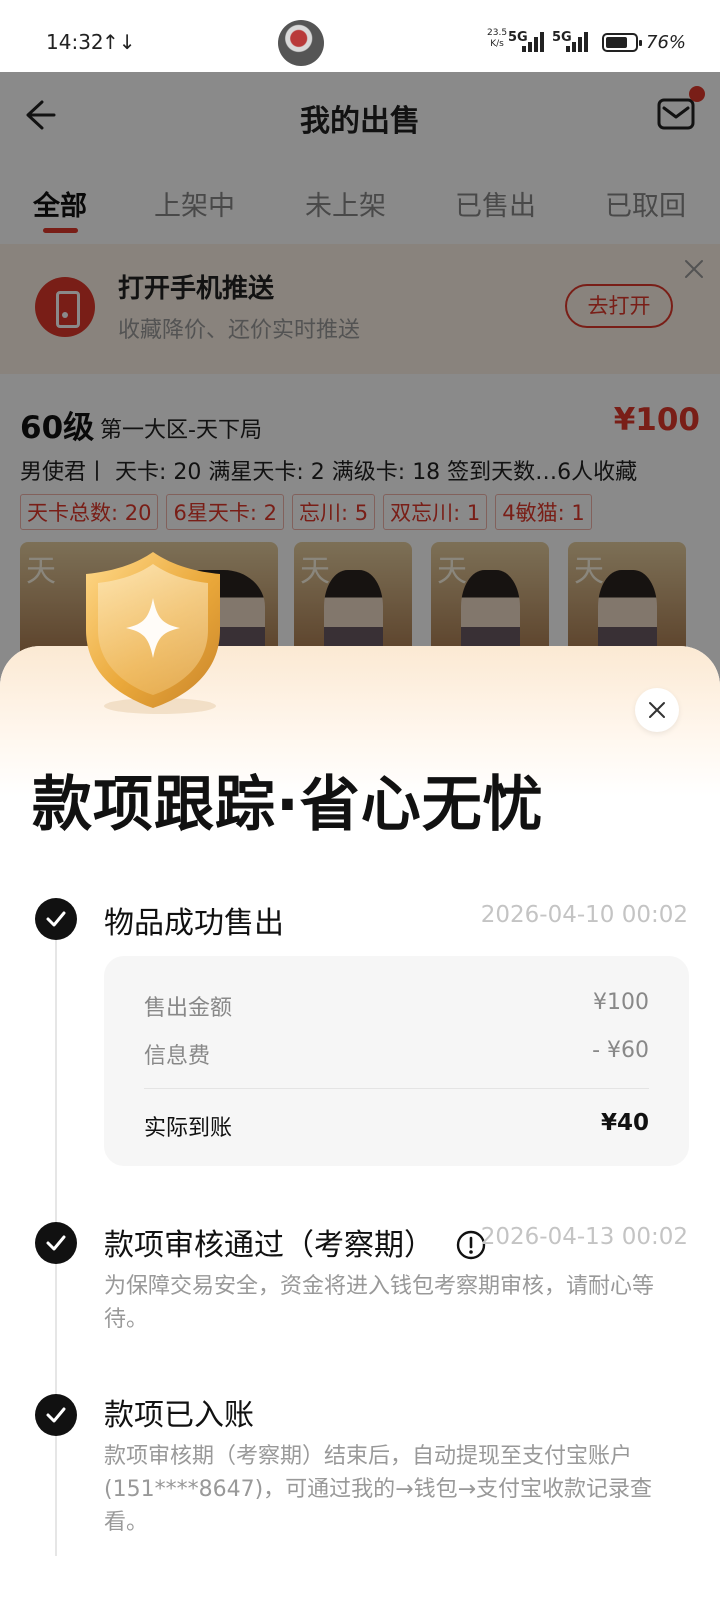 The height and width of the screenshot is (1598, 720). I want to click on step-title: 款项审核通过（考察期）, so click(269, 1245).